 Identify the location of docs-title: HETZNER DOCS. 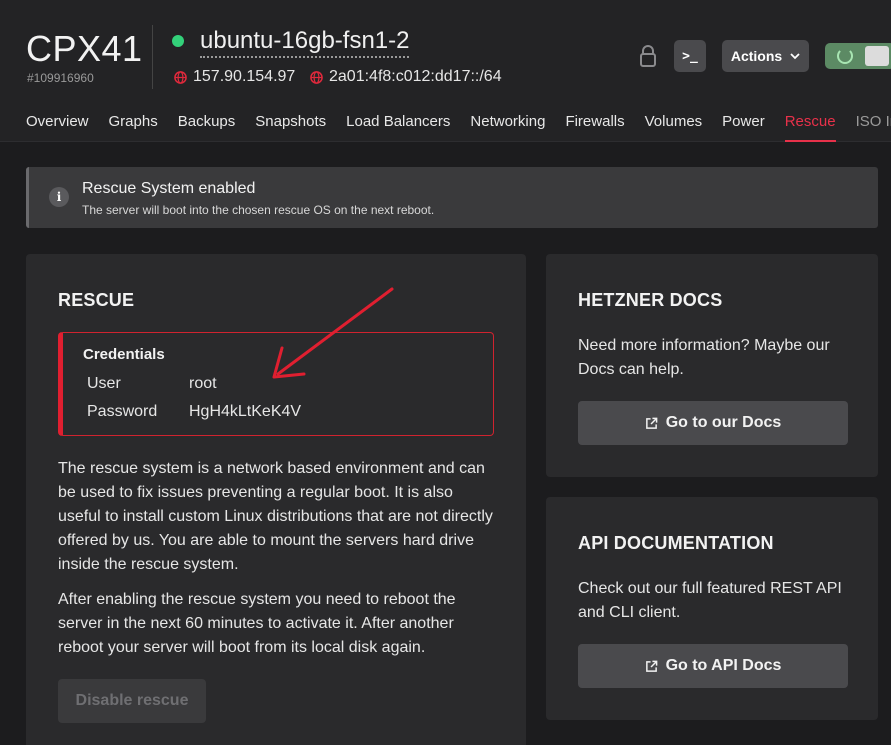
(650, 300).